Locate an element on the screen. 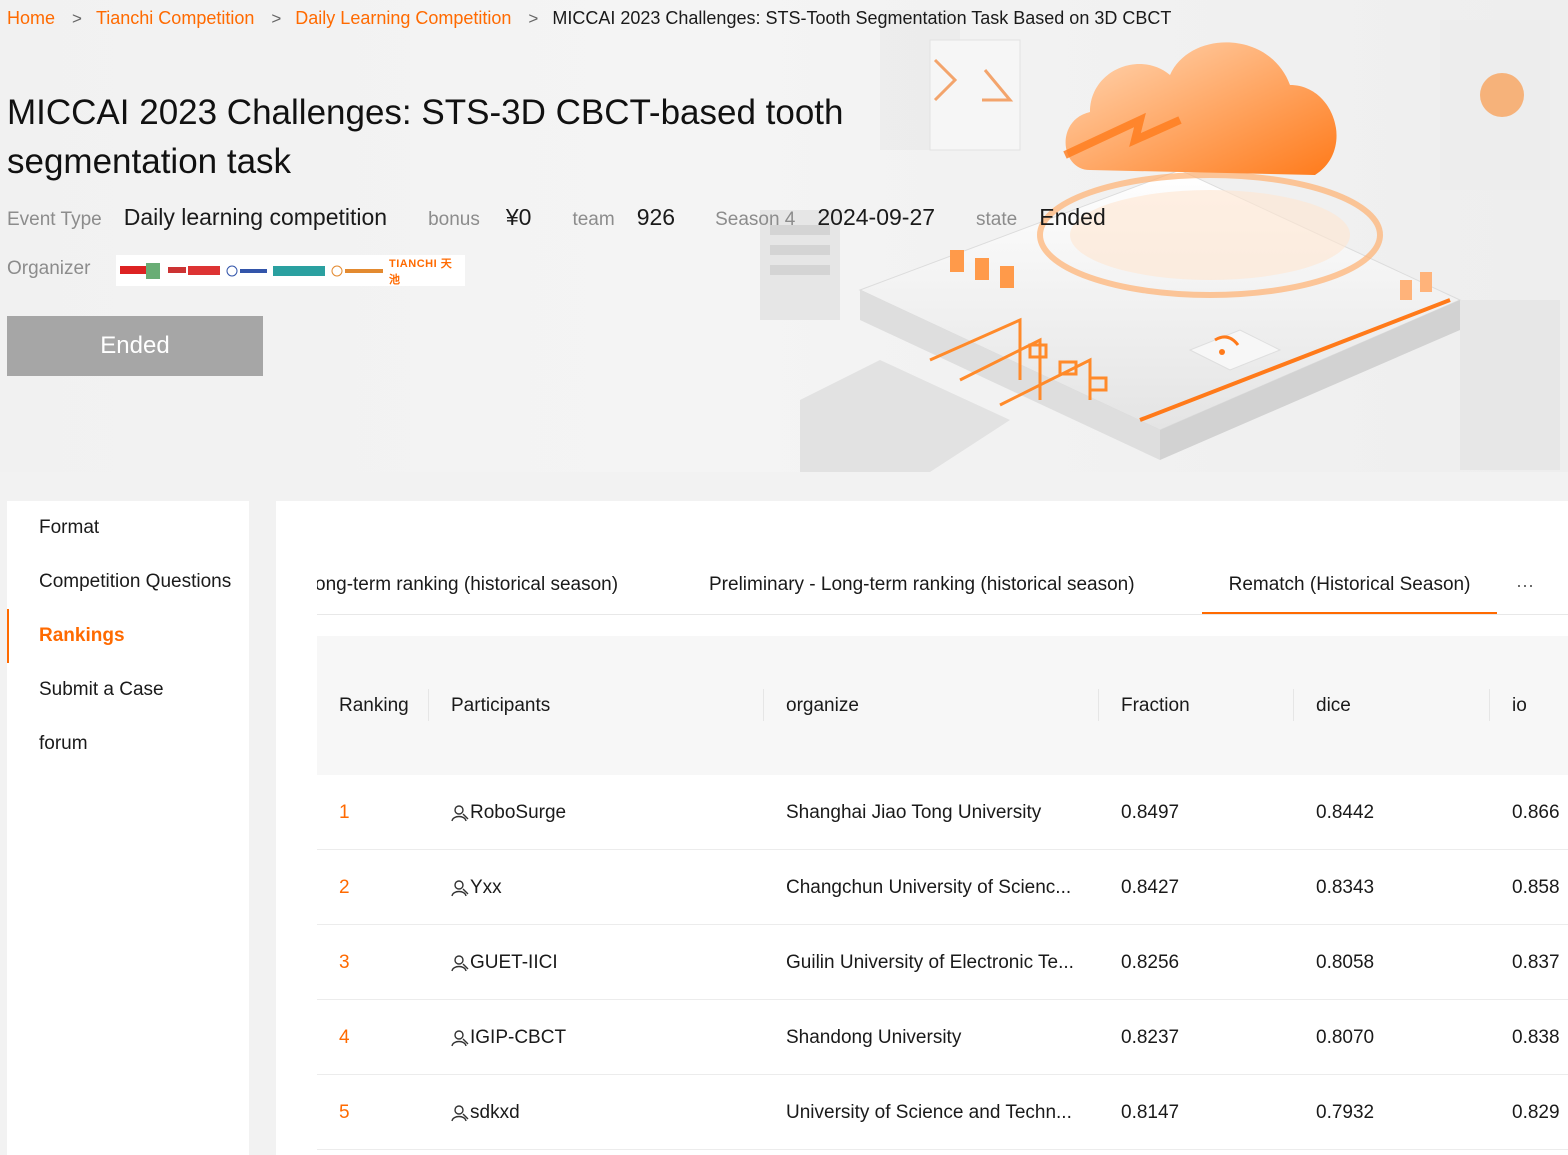 The width and height of the screenshot is (1568, 1155). io-cell: 0.837 is located at coordinates (1536, 962).